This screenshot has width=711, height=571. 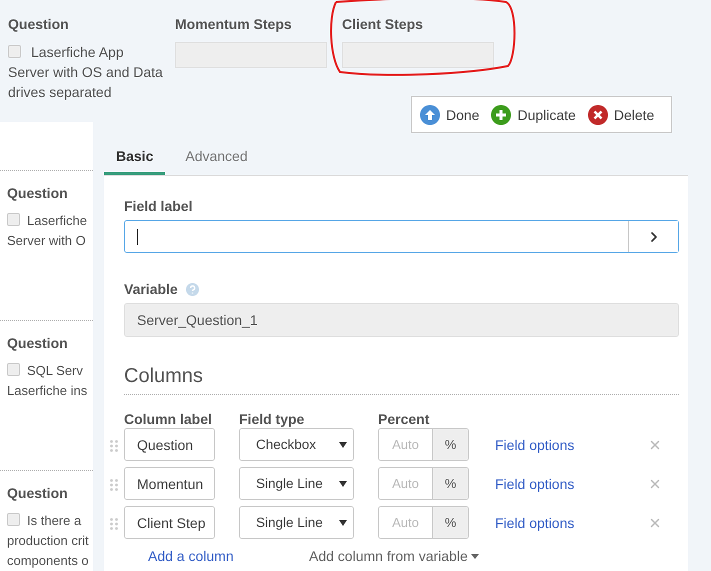 I want to click on text-field, so click(x=401, y=236).